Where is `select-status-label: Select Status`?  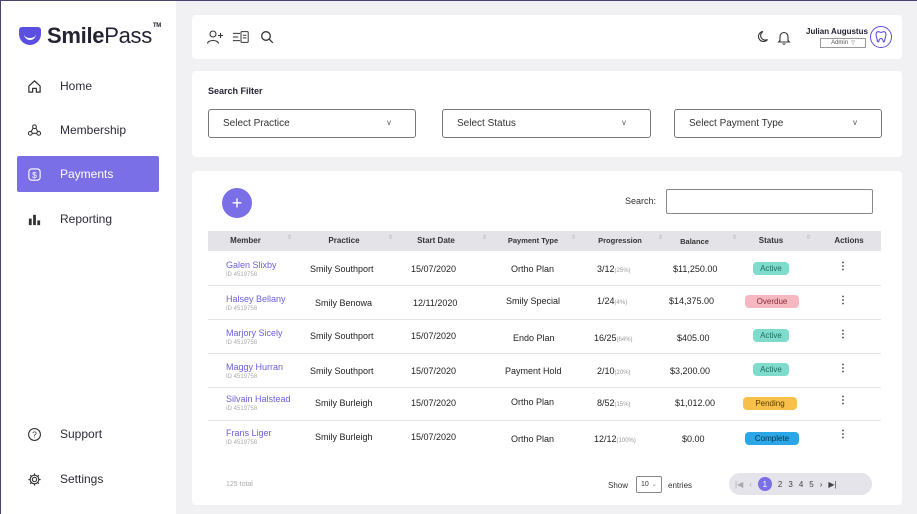
select-status-label: Select Status is located at coordinates (486, 123).